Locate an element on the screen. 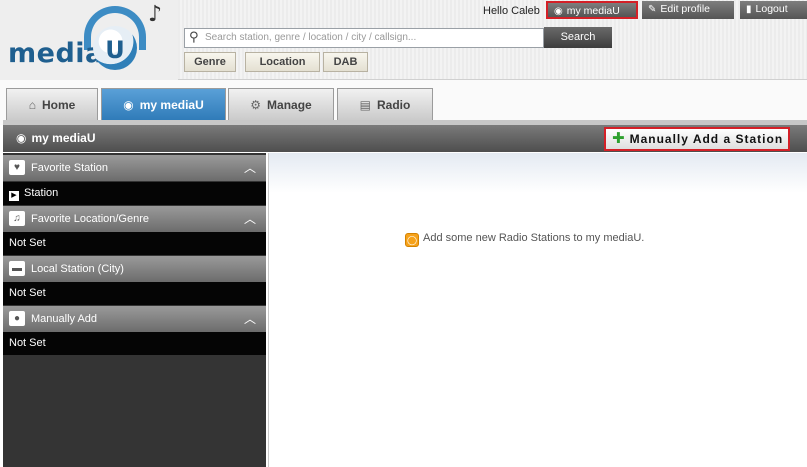 The image size is (807, 467). genre-button: Genre is located at coordinates (210, 62).